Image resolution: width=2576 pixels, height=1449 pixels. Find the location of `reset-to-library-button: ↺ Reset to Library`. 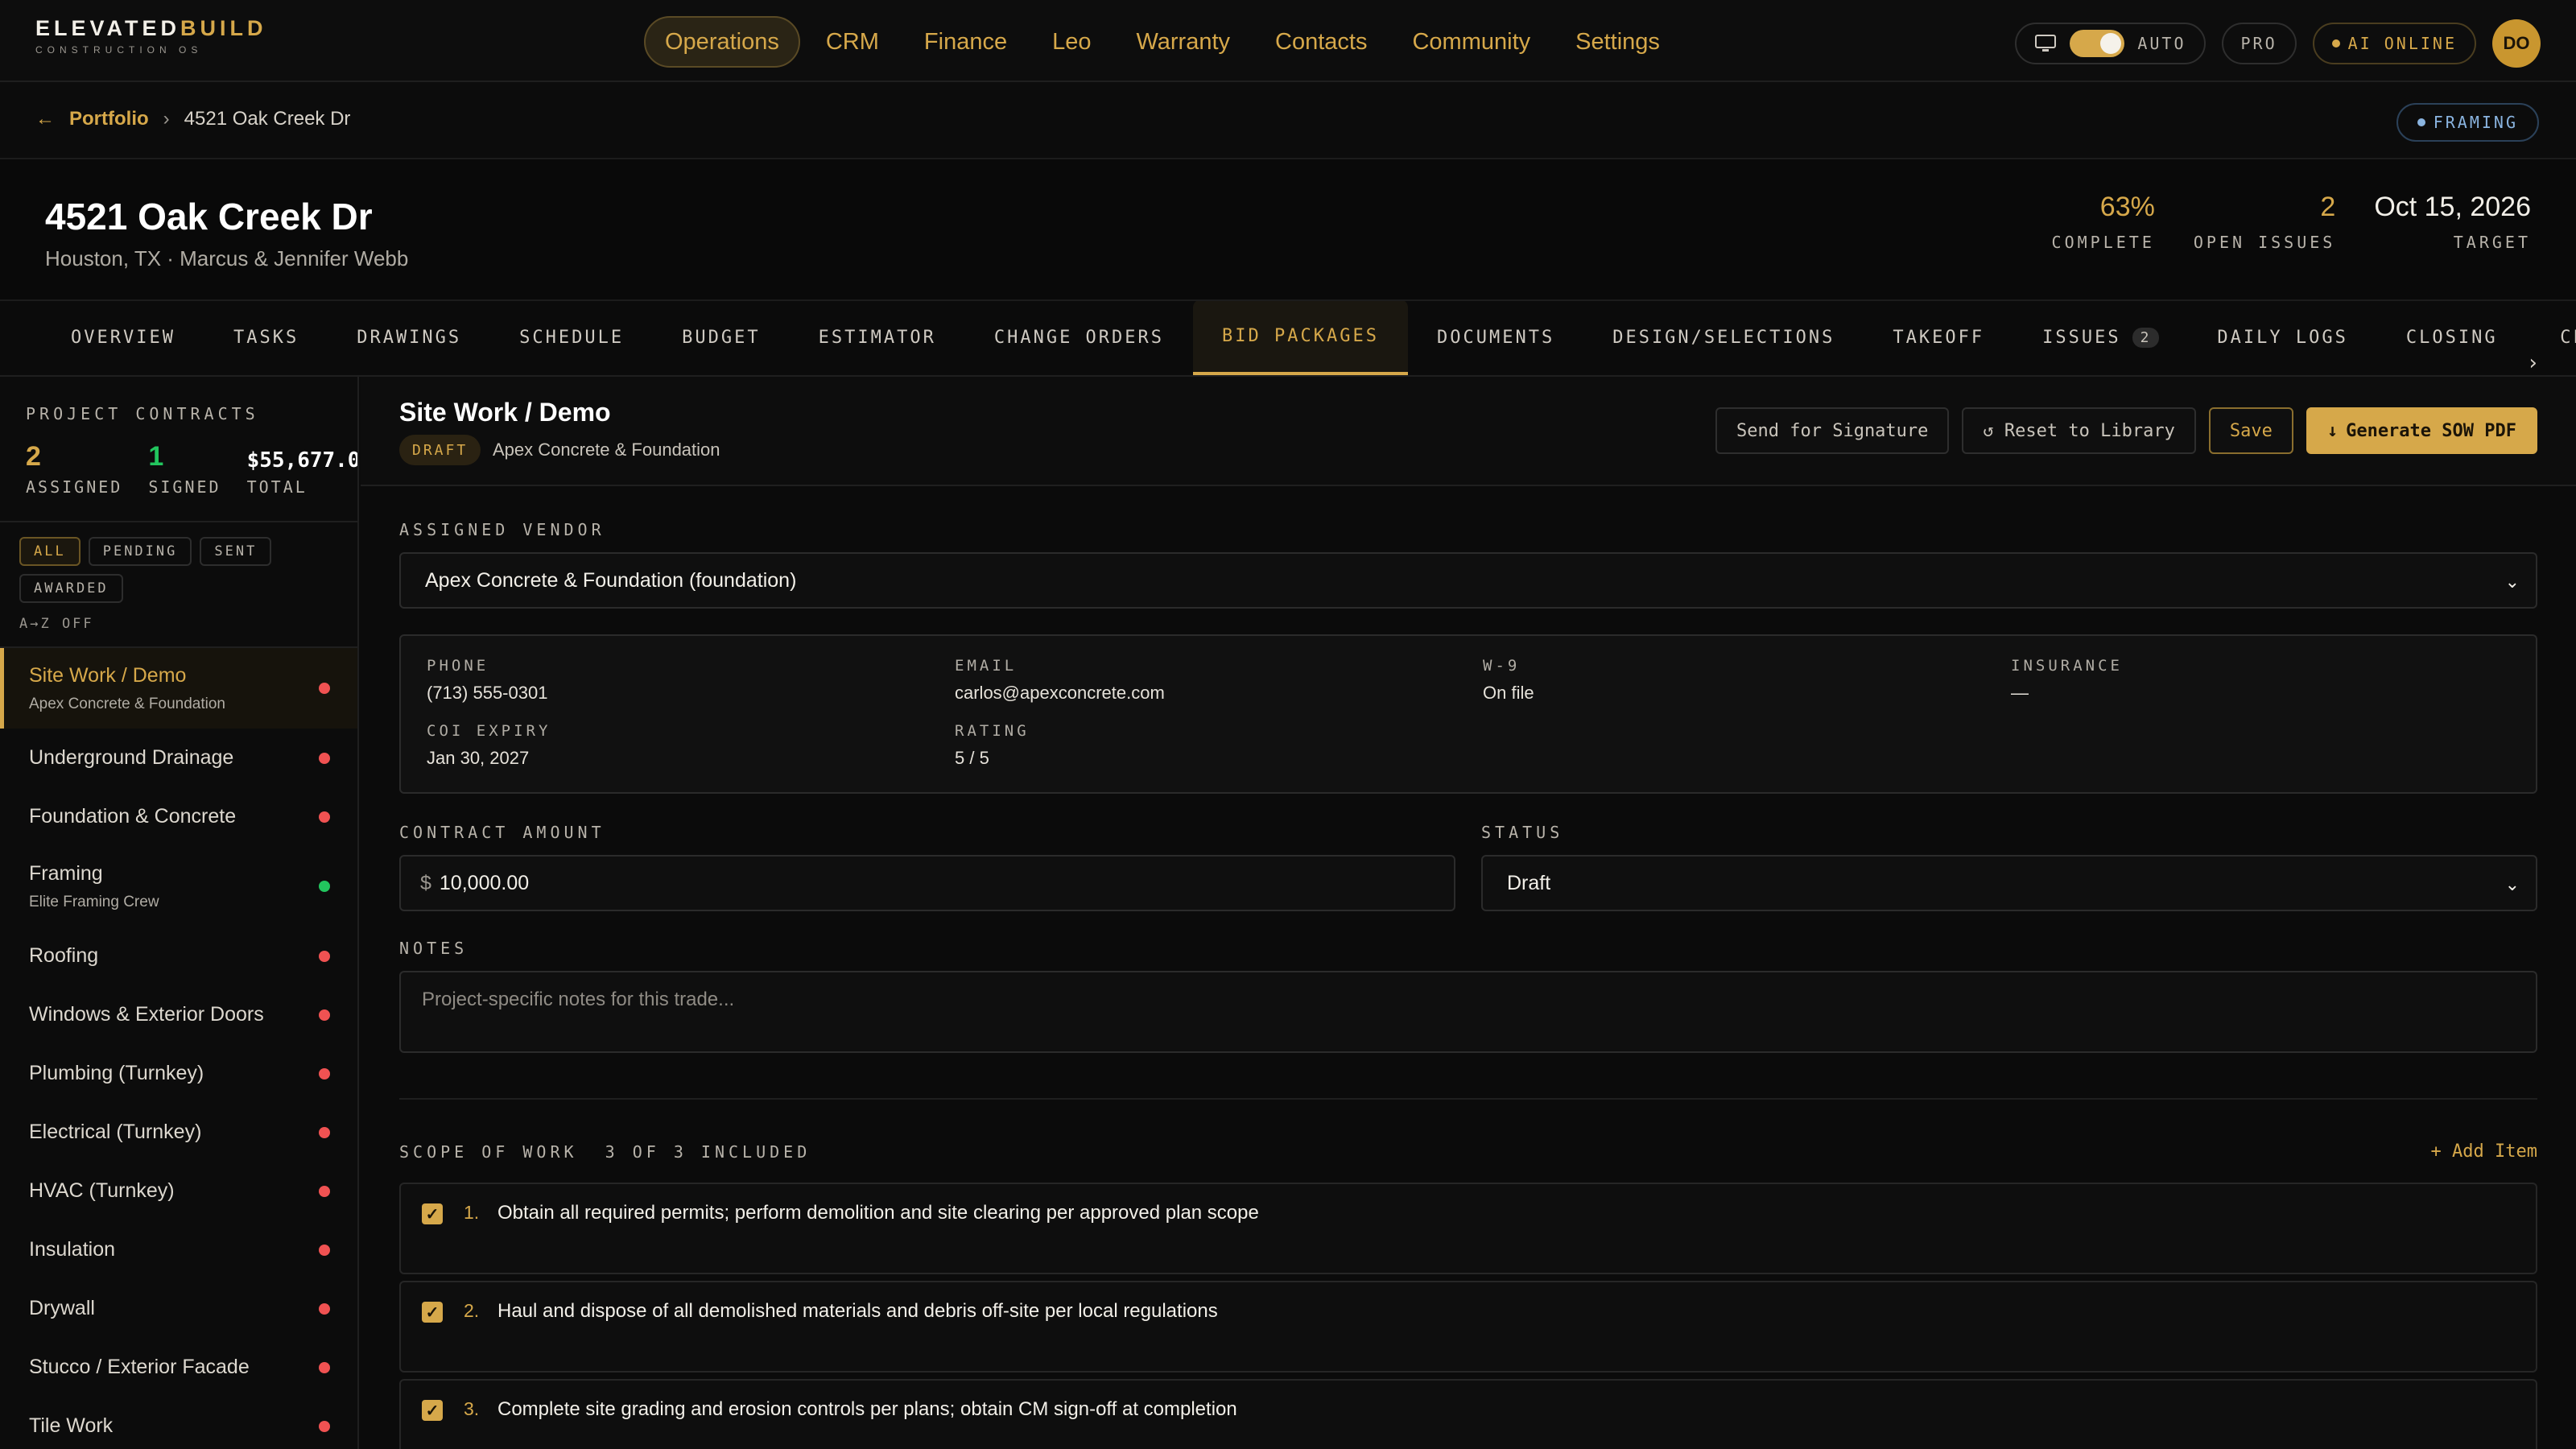

reset-to-library-button: ↺ Reset to Library is located at coordinates (2079, 430).